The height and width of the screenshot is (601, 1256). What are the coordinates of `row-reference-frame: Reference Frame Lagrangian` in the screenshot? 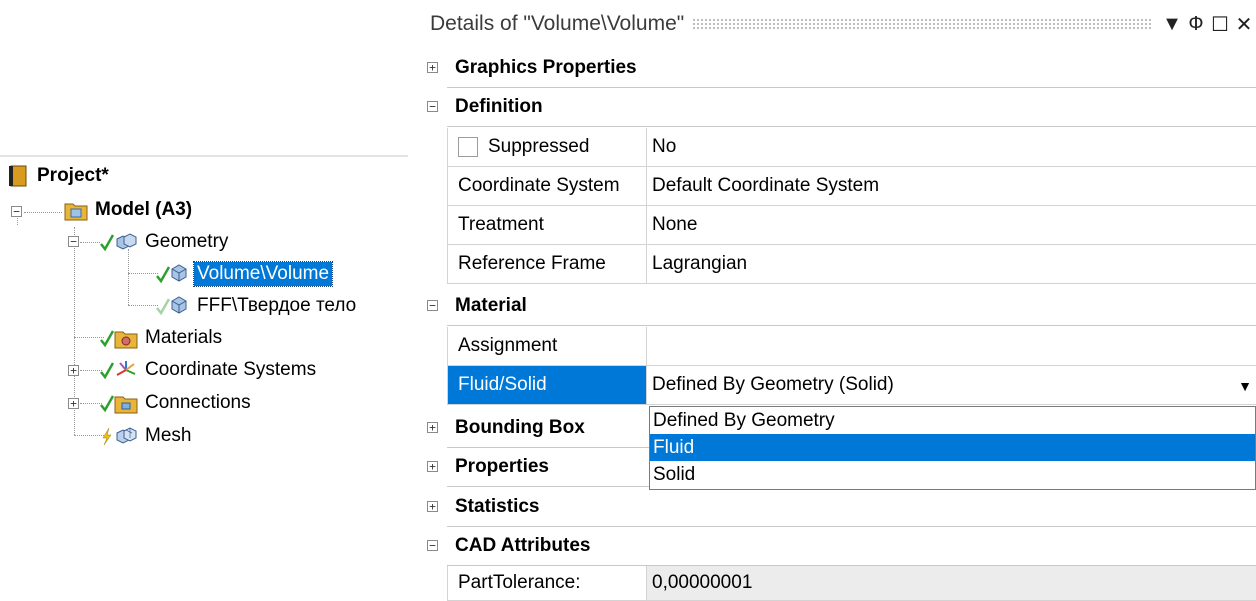 It's located at (840, 264).